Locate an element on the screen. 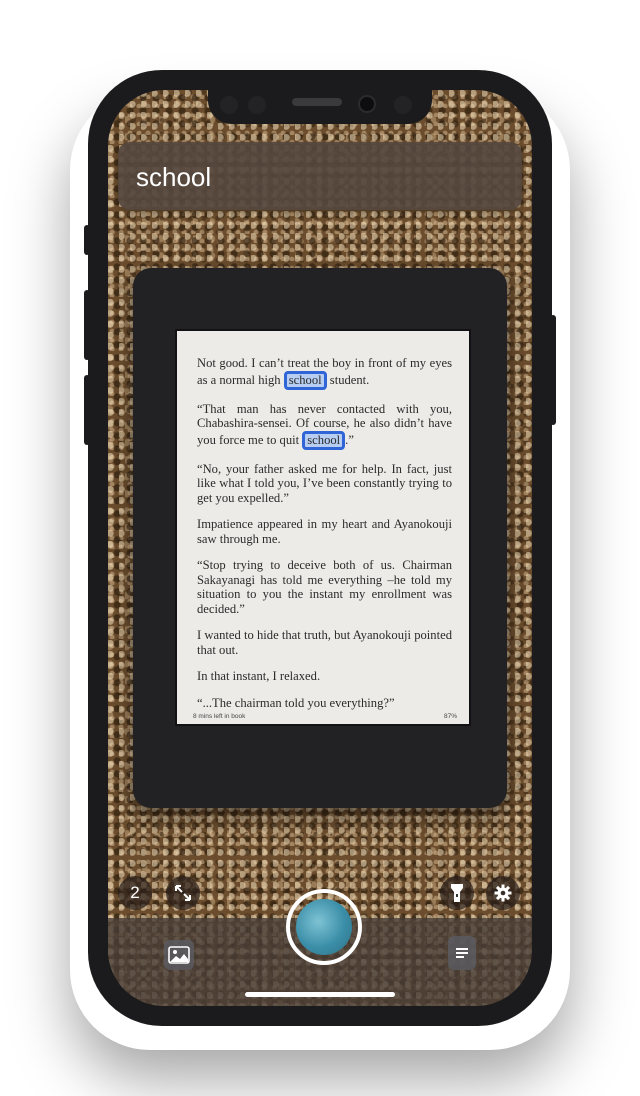 The width and height of the screenshot is (640, 1096). match-count-badge: 2 is located at coordinates (135, 893).